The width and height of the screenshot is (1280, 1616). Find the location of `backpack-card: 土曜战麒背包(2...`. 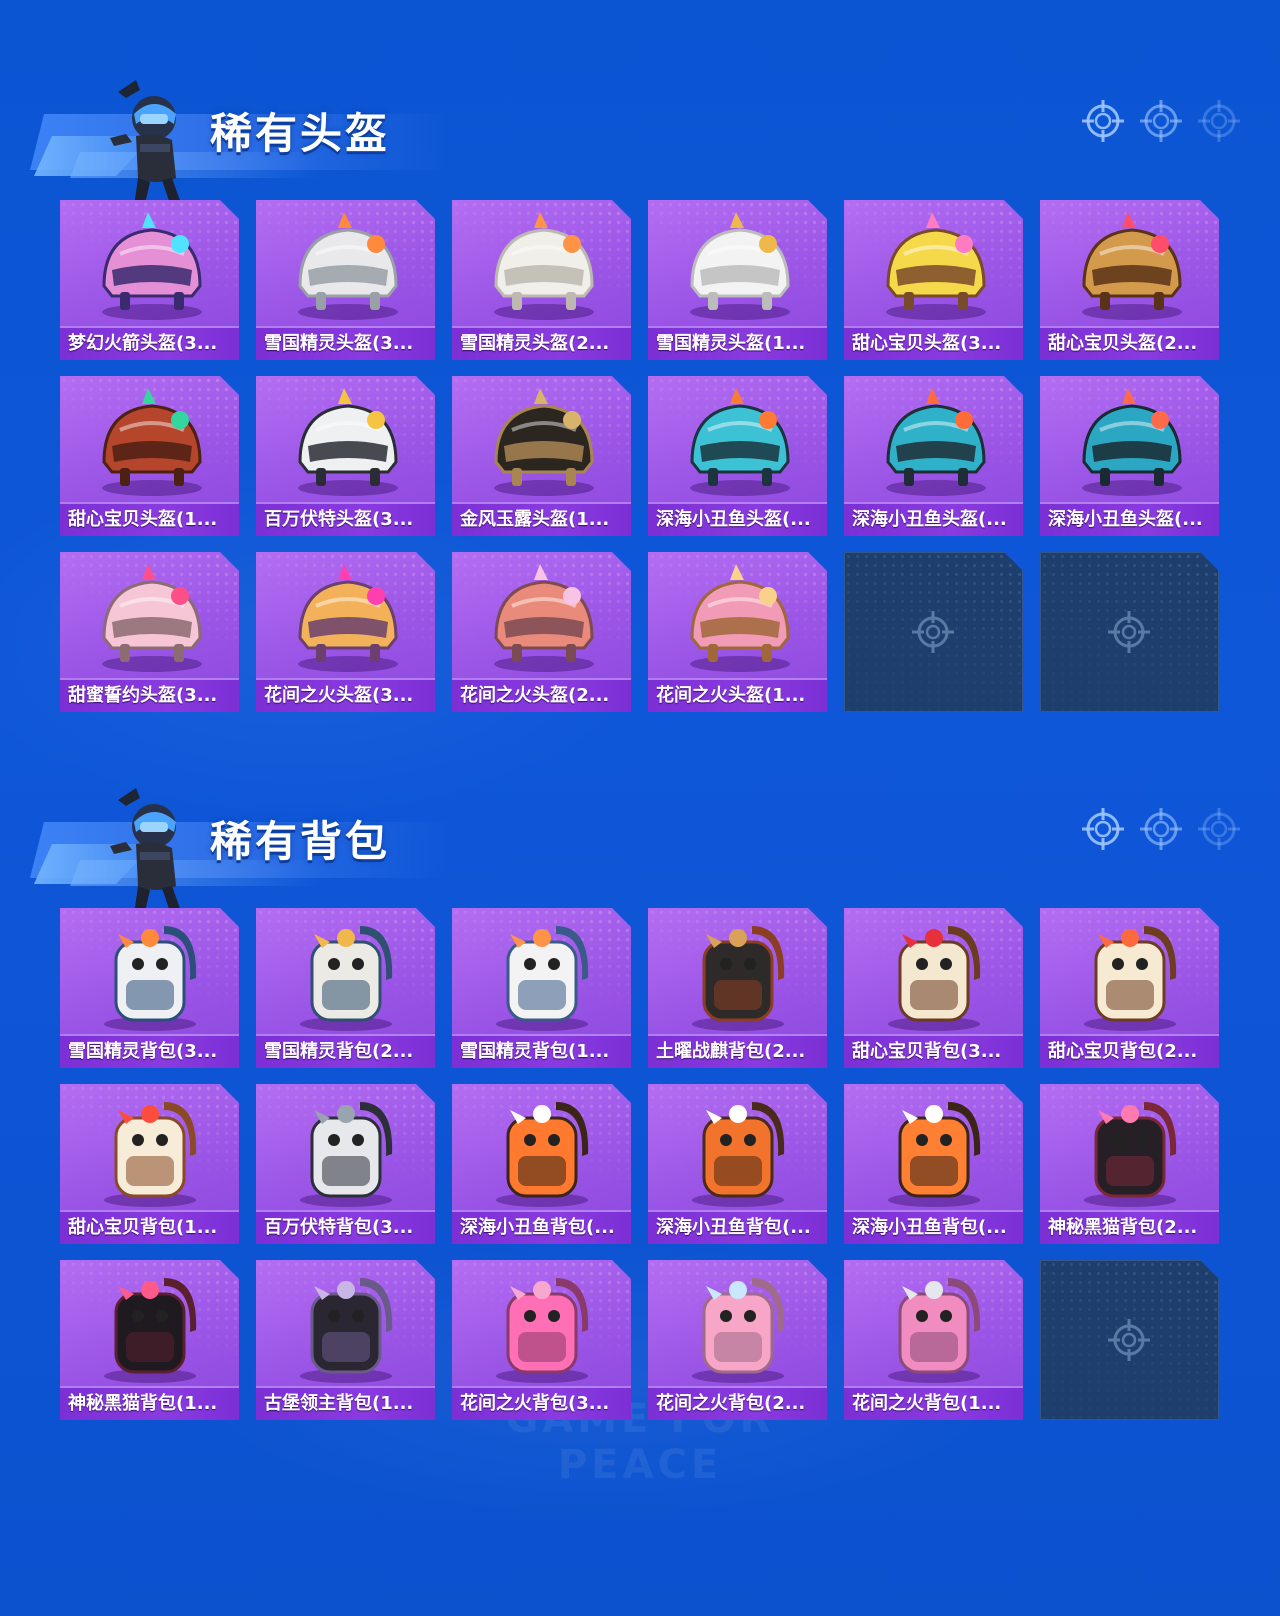

backpack-card: 土曜战麒背包(2... is located at coordinates (737, 988).